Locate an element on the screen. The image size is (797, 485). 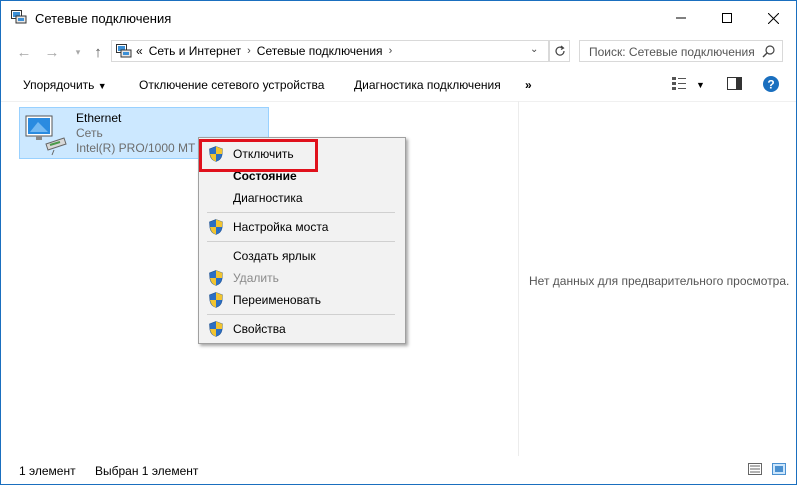
menu-item-diagnostics: Диагностика is located at coordinates (302, 198).